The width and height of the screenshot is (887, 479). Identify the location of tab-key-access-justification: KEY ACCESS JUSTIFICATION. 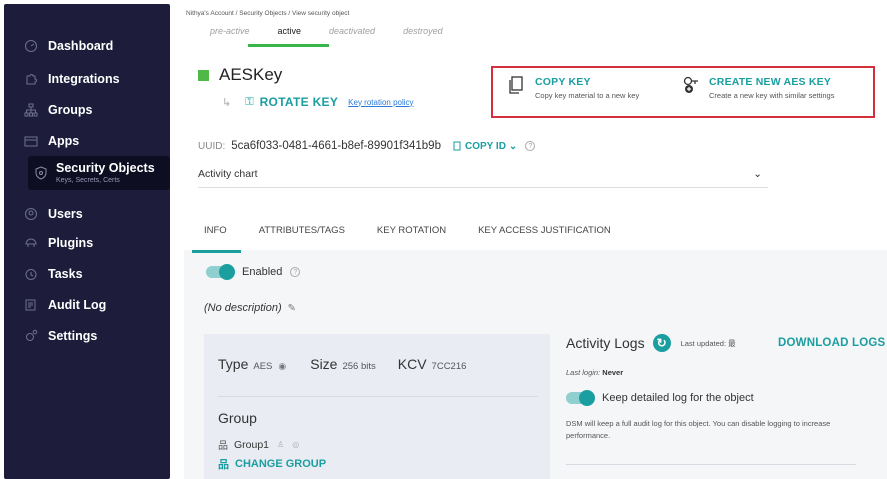
(544, 230).